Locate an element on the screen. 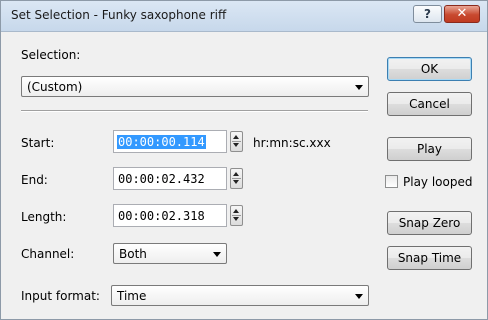 Image resolution: width=488 pixels, height=320 pixels. question-mark-icon: ? is located at coordinates (427, 14).